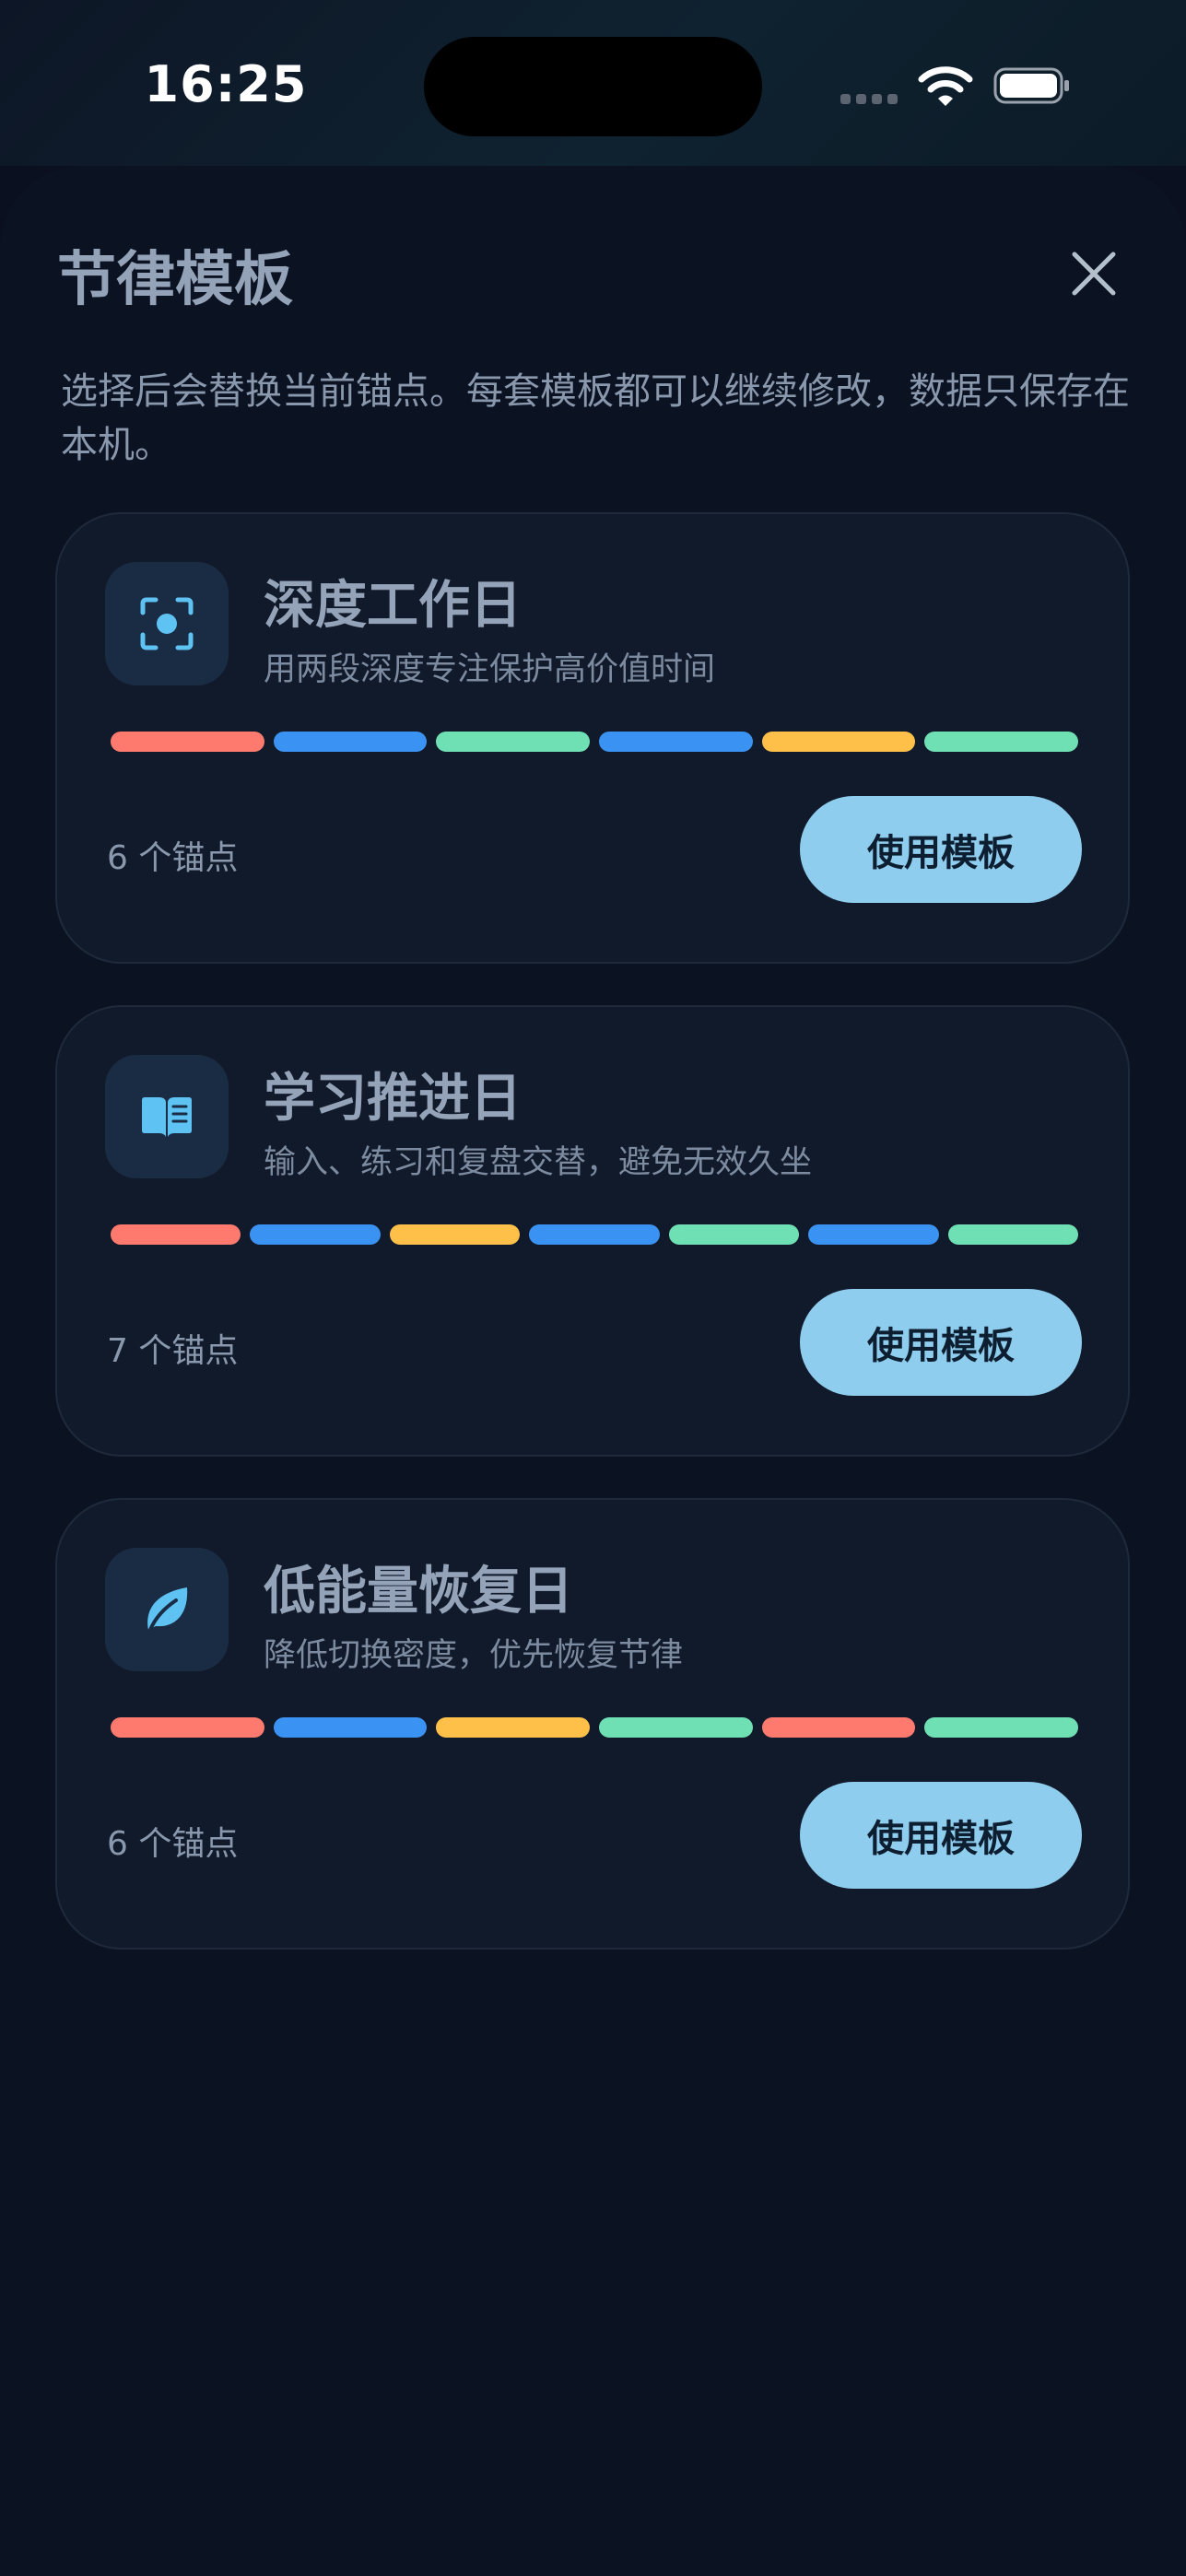 This screenshot has height=2576, width=1186. What do you see at coordinates (869, 99) in the screenshot?
I see `cellular-signal-icon` at bounding box center [869, 99].